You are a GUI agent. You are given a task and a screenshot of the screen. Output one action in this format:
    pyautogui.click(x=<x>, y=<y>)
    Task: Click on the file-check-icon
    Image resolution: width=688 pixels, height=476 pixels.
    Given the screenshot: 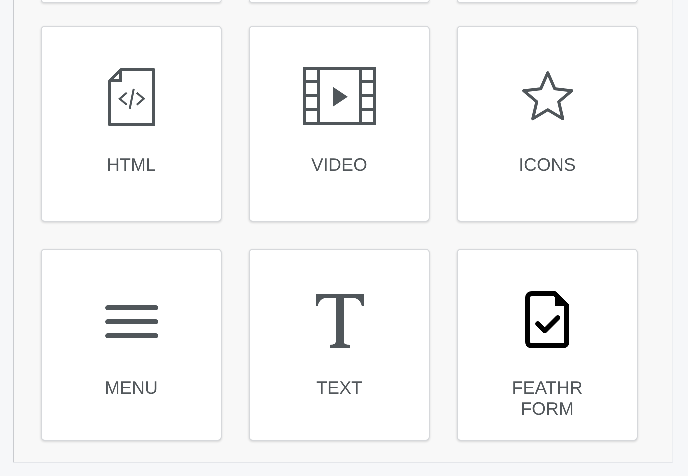 What is the action you would take?
    pyautogui.click(x=547, y=320)
    